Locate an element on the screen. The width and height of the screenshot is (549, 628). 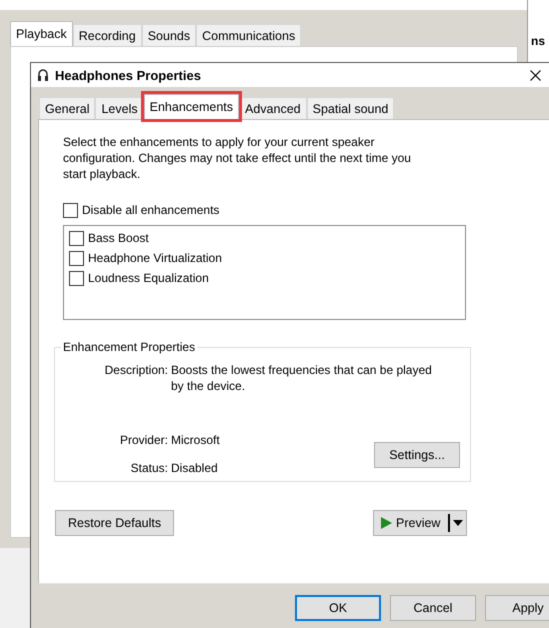
field-label: Provider: is located at coordinates (143, 440).